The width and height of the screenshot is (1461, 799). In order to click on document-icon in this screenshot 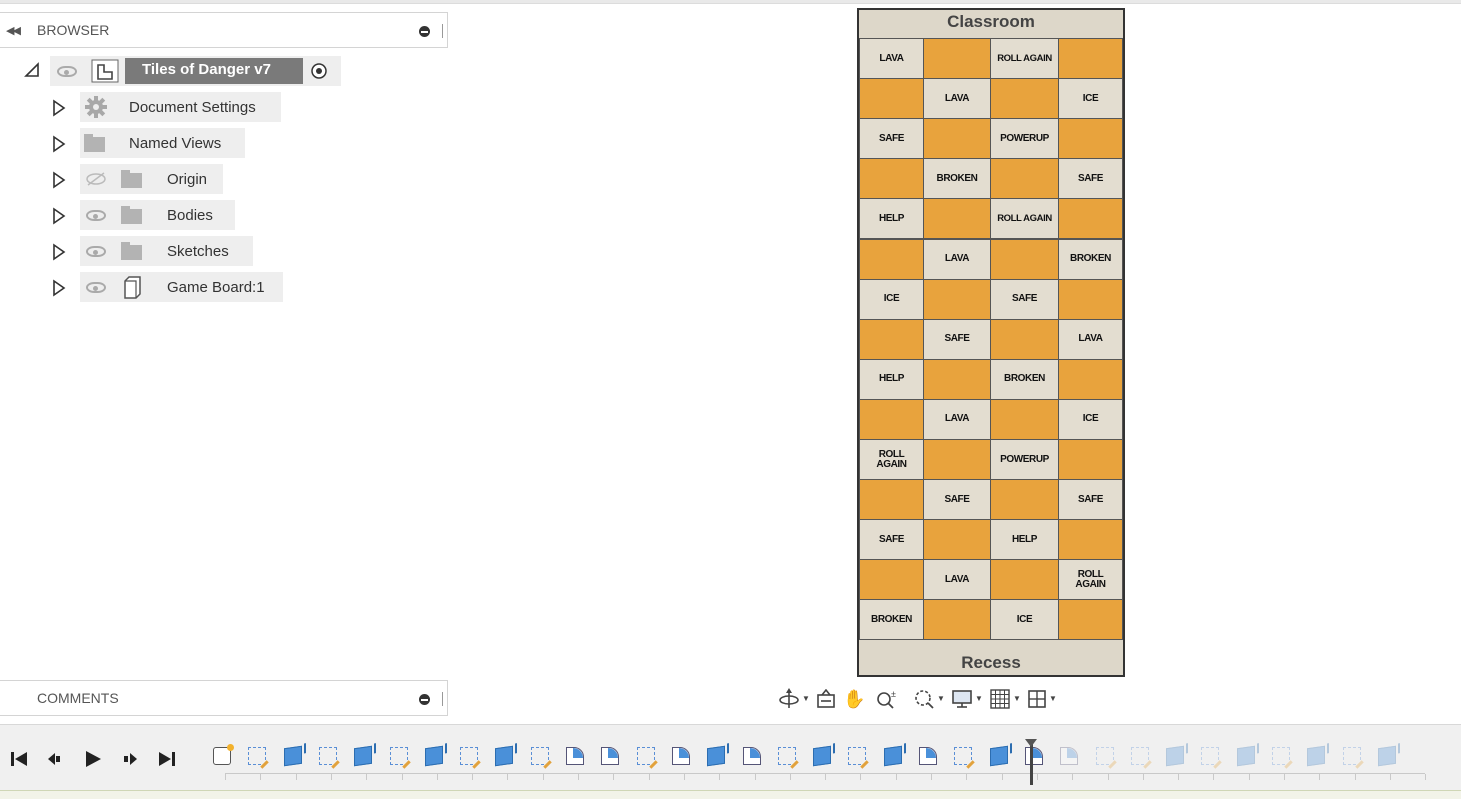, I will do `click(105, 71)`.